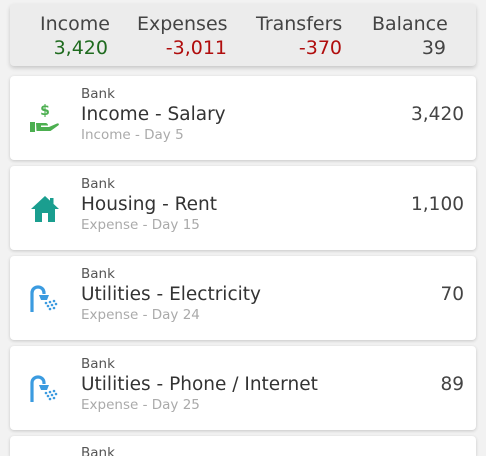 This screenshot has height=456, width=486. What do you see at coordinates (452, 384) in the screenshot?
I see `item-amount: 89` at bounding box center [452, 384].